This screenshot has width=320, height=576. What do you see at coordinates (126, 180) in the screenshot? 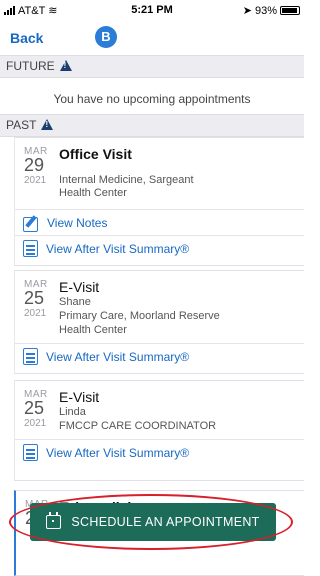
I see `location-line: Internal Medicine, Sargeant` at bounding box center [126, 180].